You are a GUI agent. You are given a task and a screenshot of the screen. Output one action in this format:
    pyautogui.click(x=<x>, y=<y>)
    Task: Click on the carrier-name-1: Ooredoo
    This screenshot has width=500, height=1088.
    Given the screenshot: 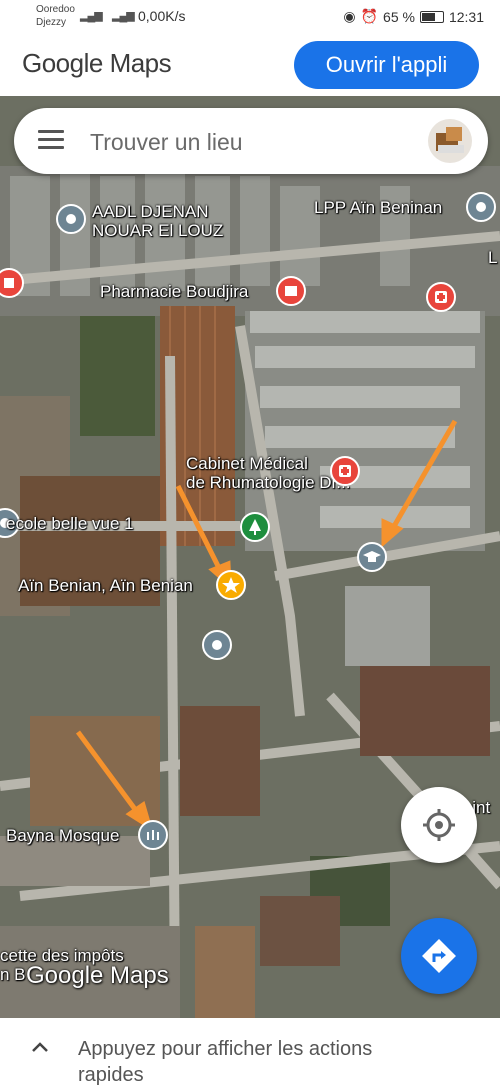 What is the action you would take?
    pyautogui.click(x=55, y=9)
    